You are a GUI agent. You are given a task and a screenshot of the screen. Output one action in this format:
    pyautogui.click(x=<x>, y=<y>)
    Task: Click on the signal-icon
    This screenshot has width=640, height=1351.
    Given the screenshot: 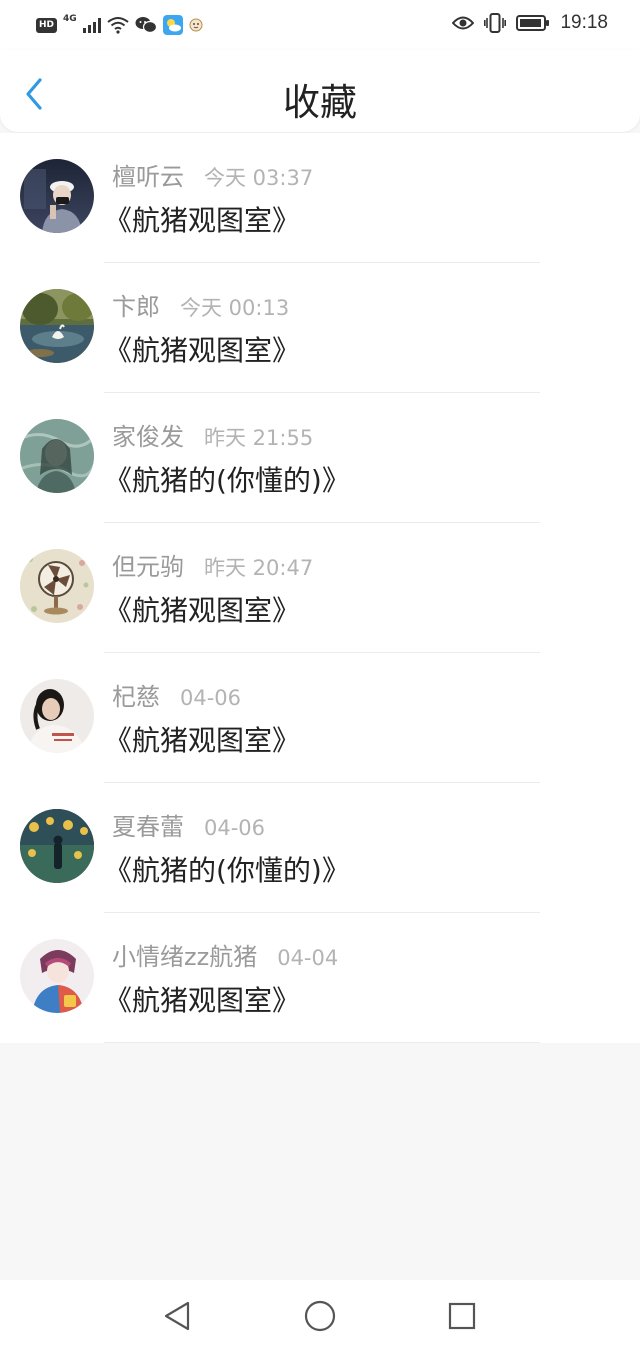 What is the action you would take?
    pyautogui.click(x=91, y=25)
    